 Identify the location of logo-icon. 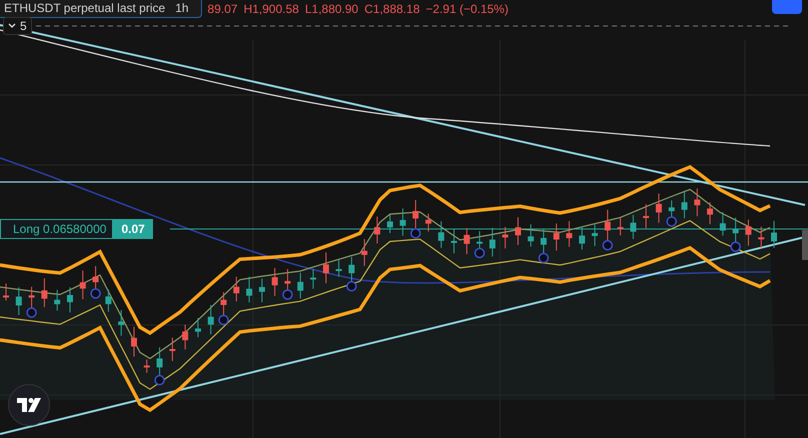
(29, 405).